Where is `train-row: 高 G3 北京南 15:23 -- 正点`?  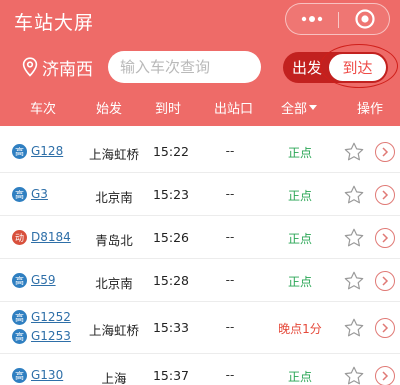
train-row: 高 G3 北京南 15:23 -- 正点 is located at coordinates (200, 194).